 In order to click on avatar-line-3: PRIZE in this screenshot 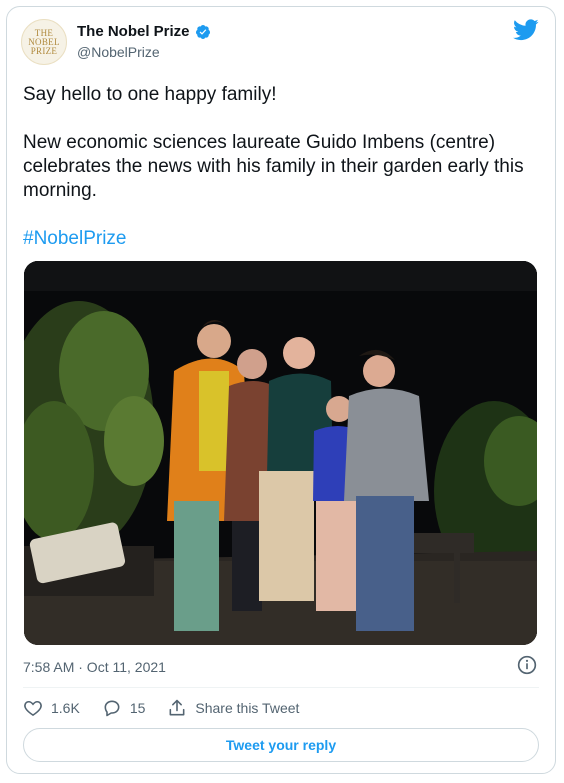, I will do `click(44, 50)`.